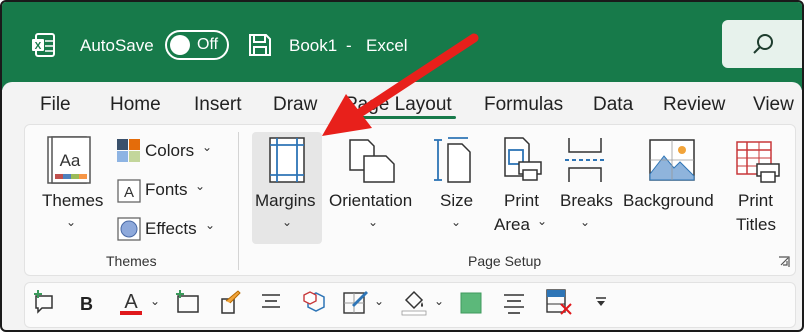  I want to click on annotation-arrow-icon, so click(392, 92).